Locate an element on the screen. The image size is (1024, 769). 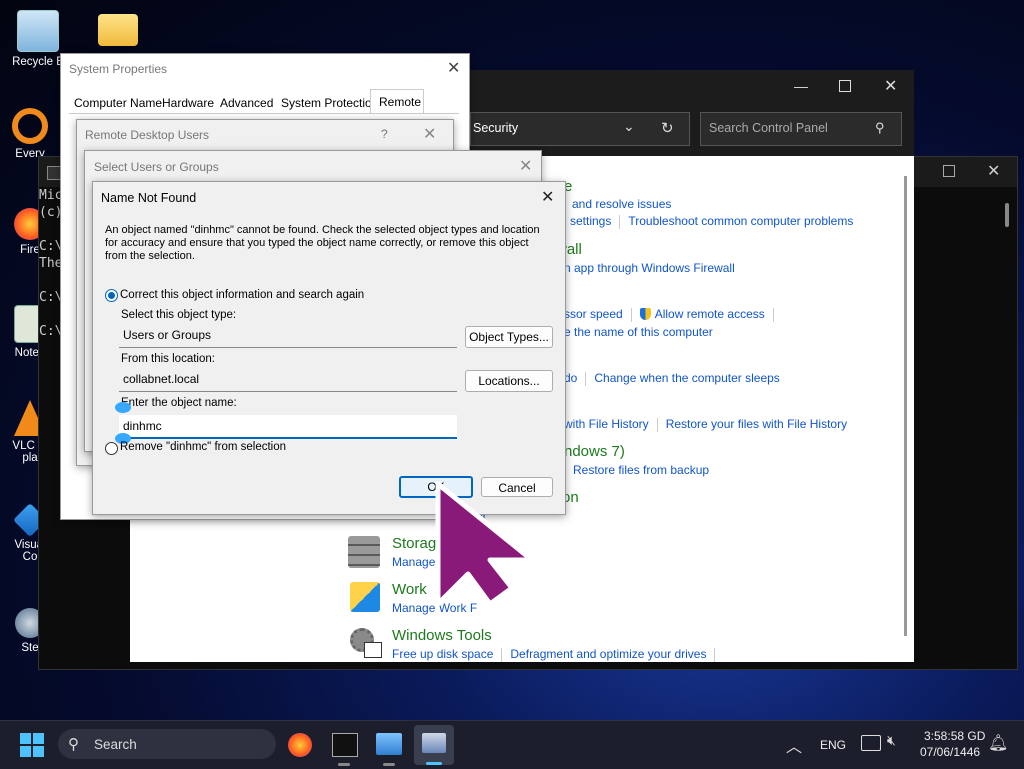
taskbar-control-panel-indicator is located at coordinates (389, 764).